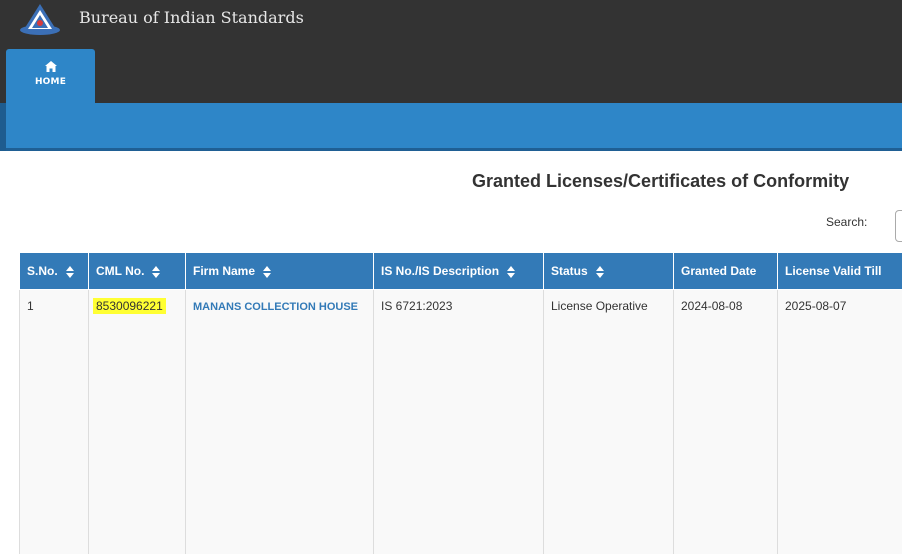  I want to click on column-header-label: Firm Name, so click(224, 271).